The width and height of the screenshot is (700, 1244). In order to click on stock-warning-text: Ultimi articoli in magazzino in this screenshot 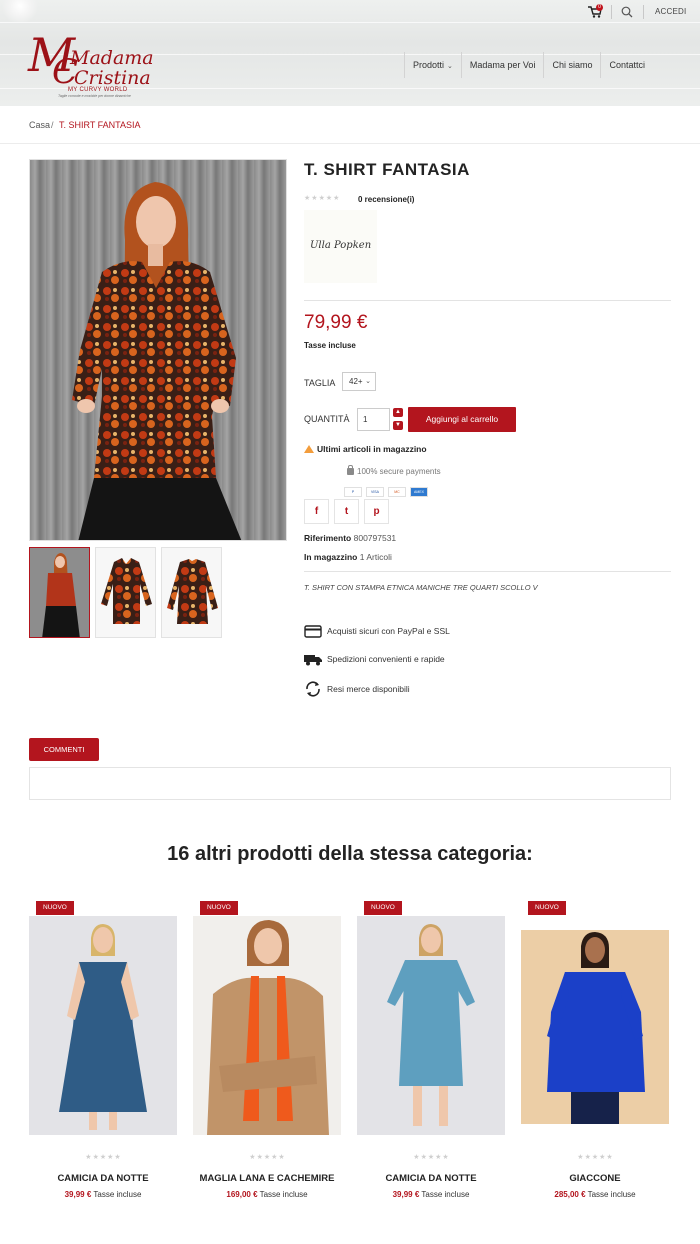, I will do `click(372, 449)`.